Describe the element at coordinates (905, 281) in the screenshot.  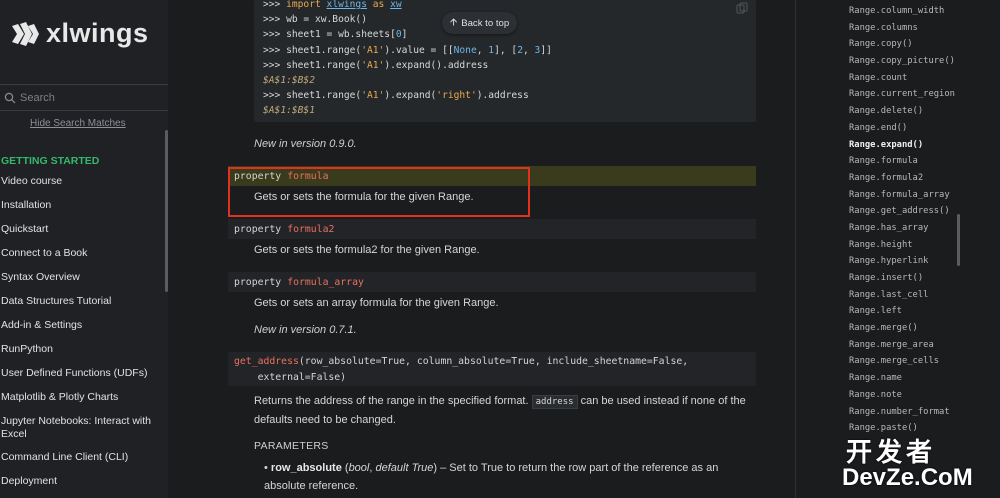
I see `toc-item: Range.insert()` at that location.